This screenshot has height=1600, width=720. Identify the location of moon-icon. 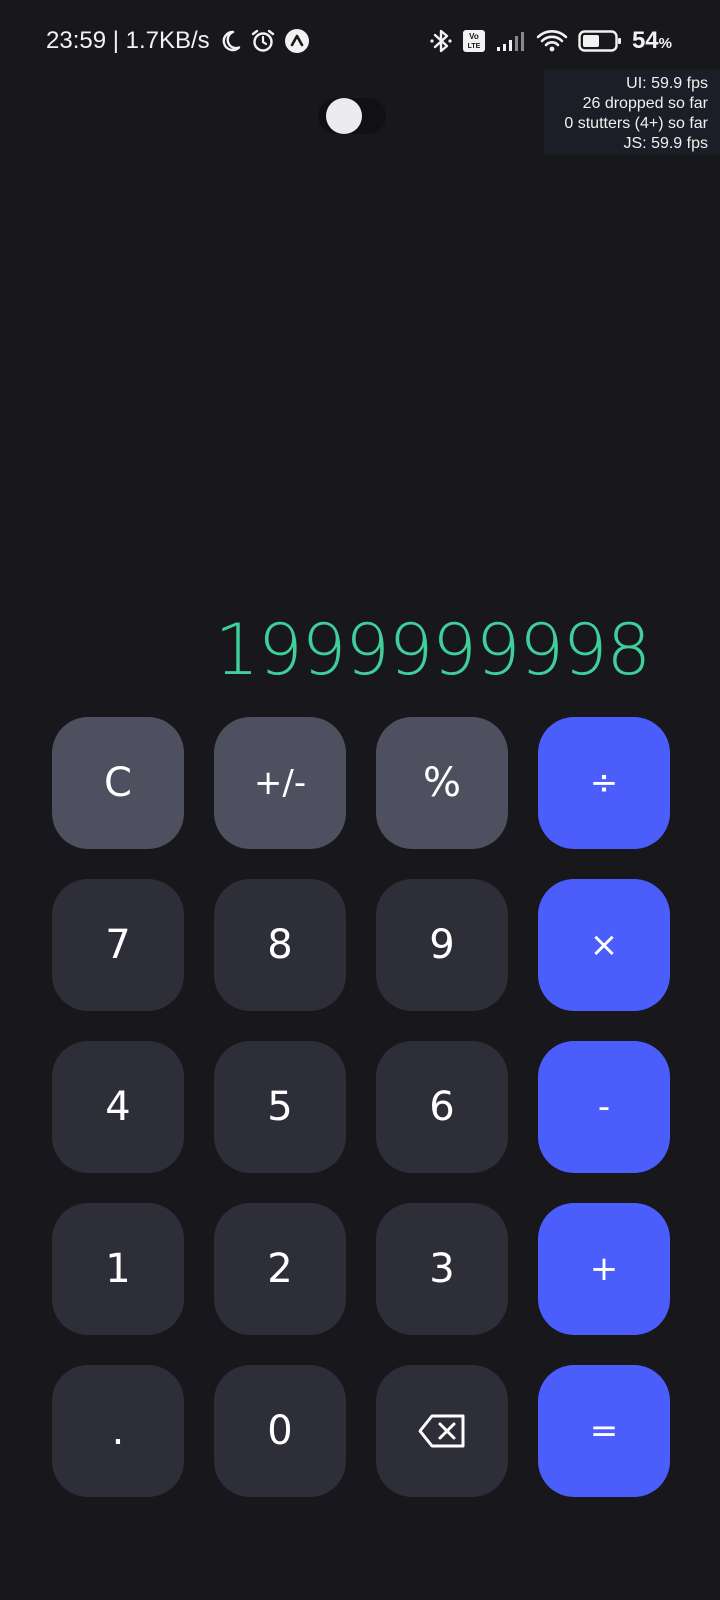
(230, 41).